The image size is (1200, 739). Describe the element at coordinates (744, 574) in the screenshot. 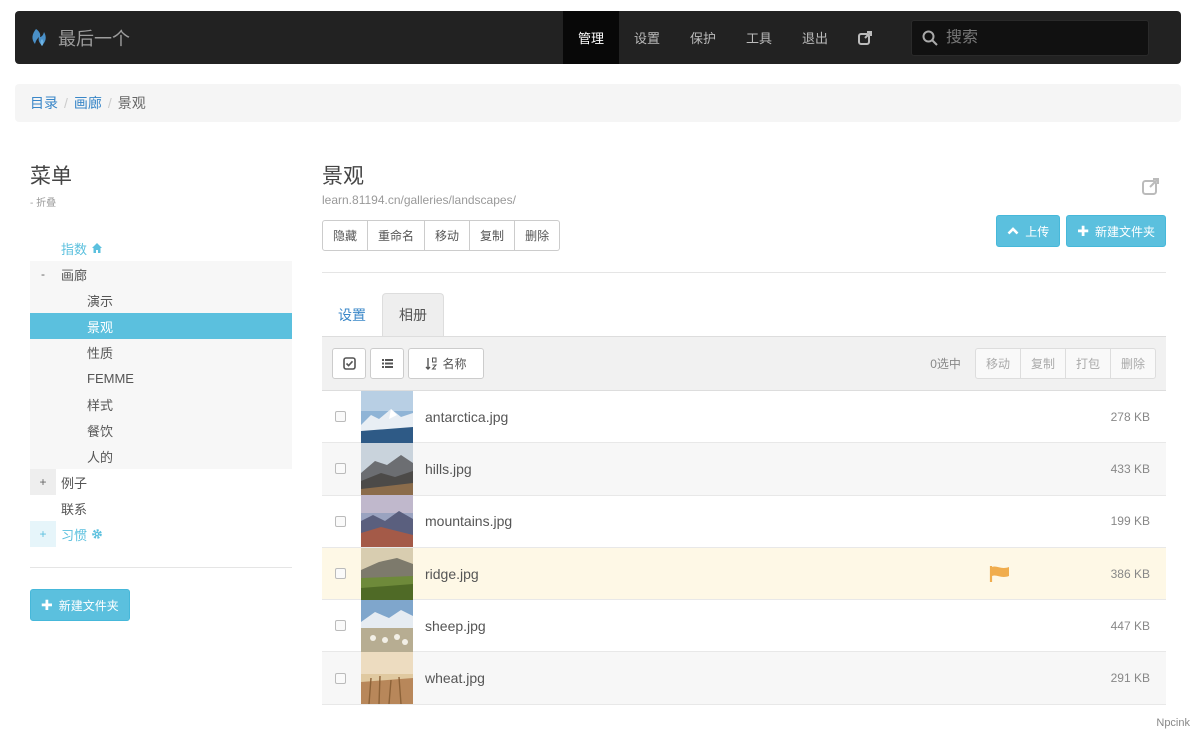

I see `file-row: ridge.jpg 386 KB` at that location.